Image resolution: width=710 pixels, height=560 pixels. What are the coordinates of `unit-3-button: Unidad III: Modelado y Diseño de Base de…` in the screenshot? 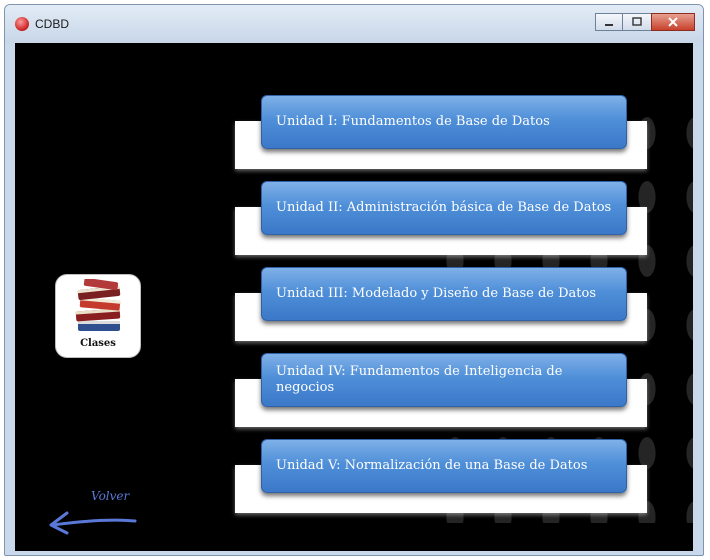 It's located at (444, 294).